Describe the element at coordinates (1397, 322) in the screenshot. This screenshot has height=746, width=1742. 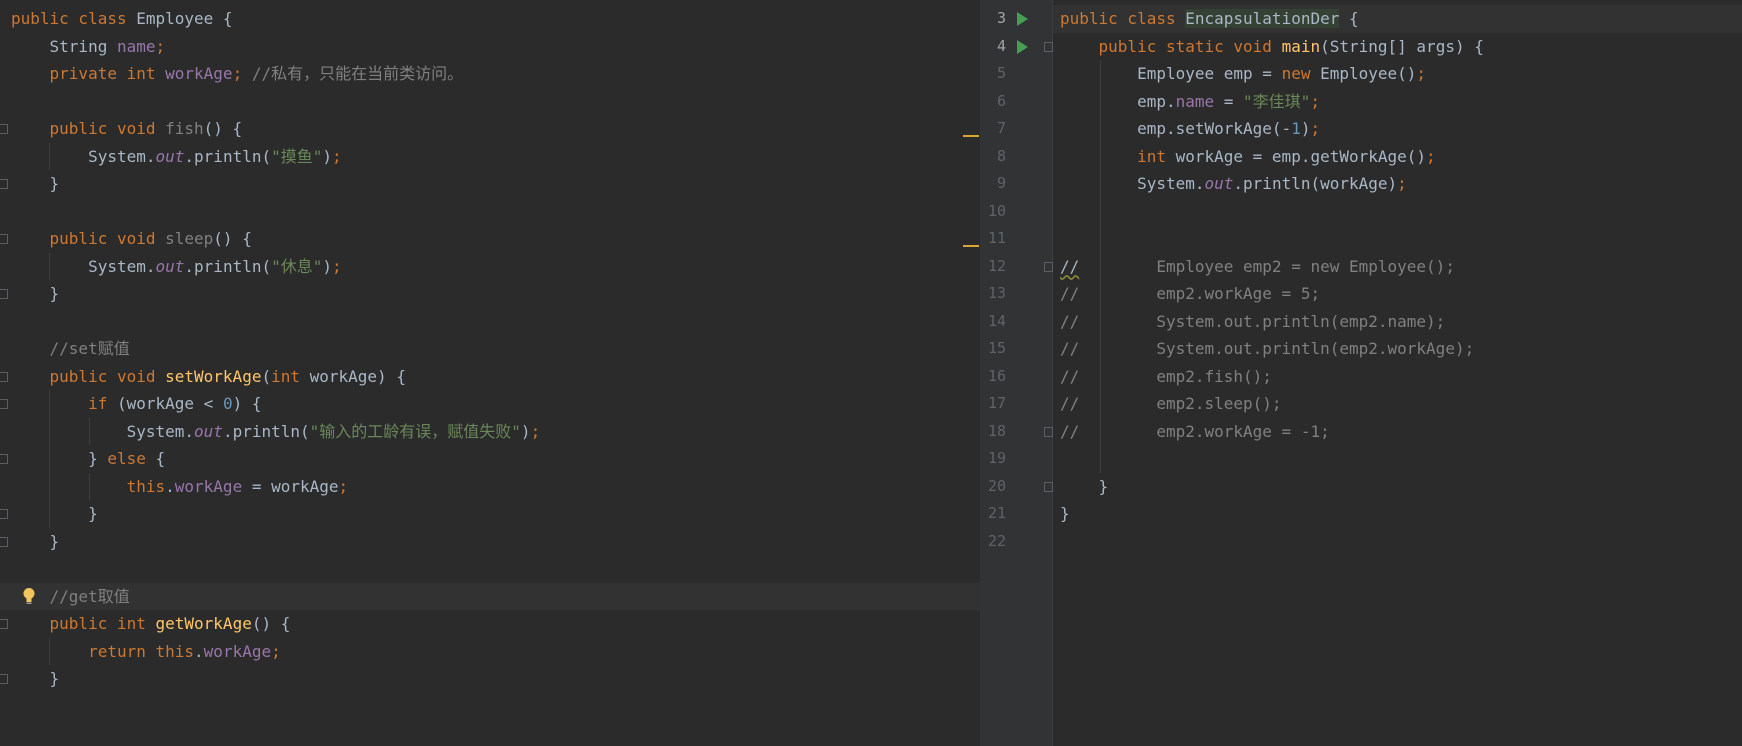
I see `code-line: // System.out.println(emp2.name);` at that location.